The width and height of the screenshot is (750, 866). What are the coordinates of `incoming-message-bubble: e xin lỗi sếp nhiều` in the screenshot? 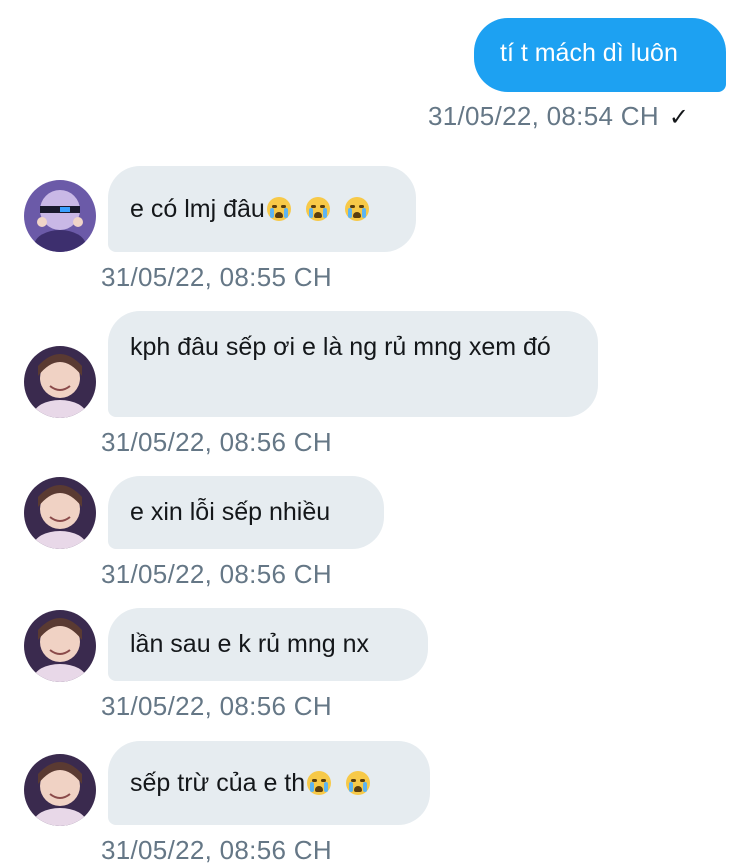 It's located at (246, 512).